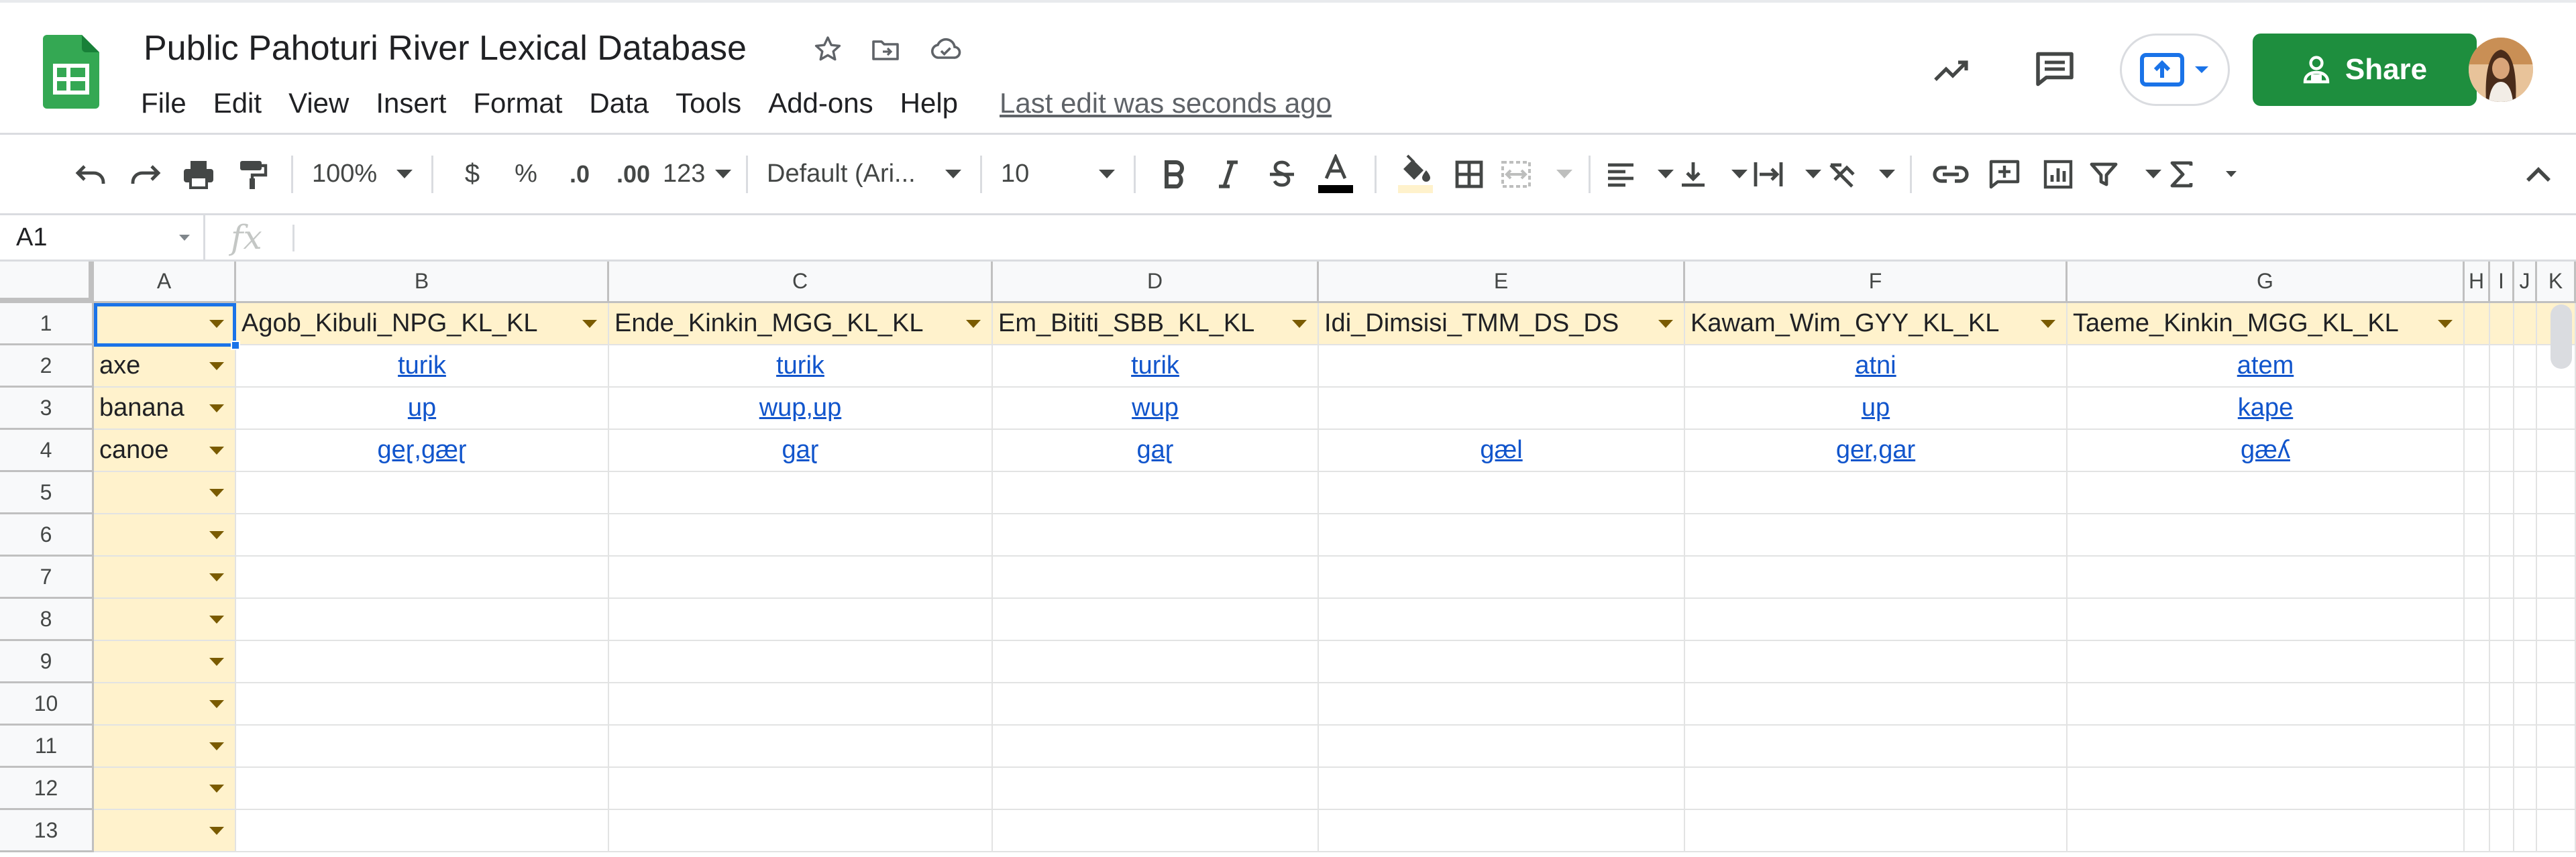  Describe the element at coordinates (1876, 324) in the screenshot. I see `header-cell: Kawam_Wim_GYY_KL_KL` at that location.